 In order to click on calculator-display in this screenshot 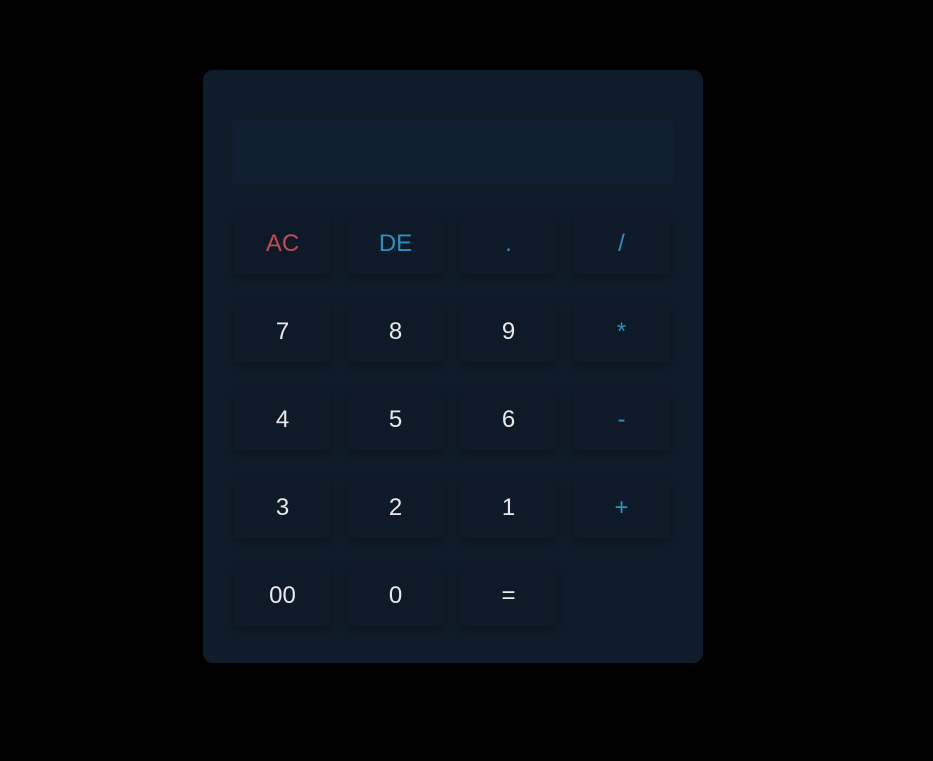, I will do `click(453, 152)`.